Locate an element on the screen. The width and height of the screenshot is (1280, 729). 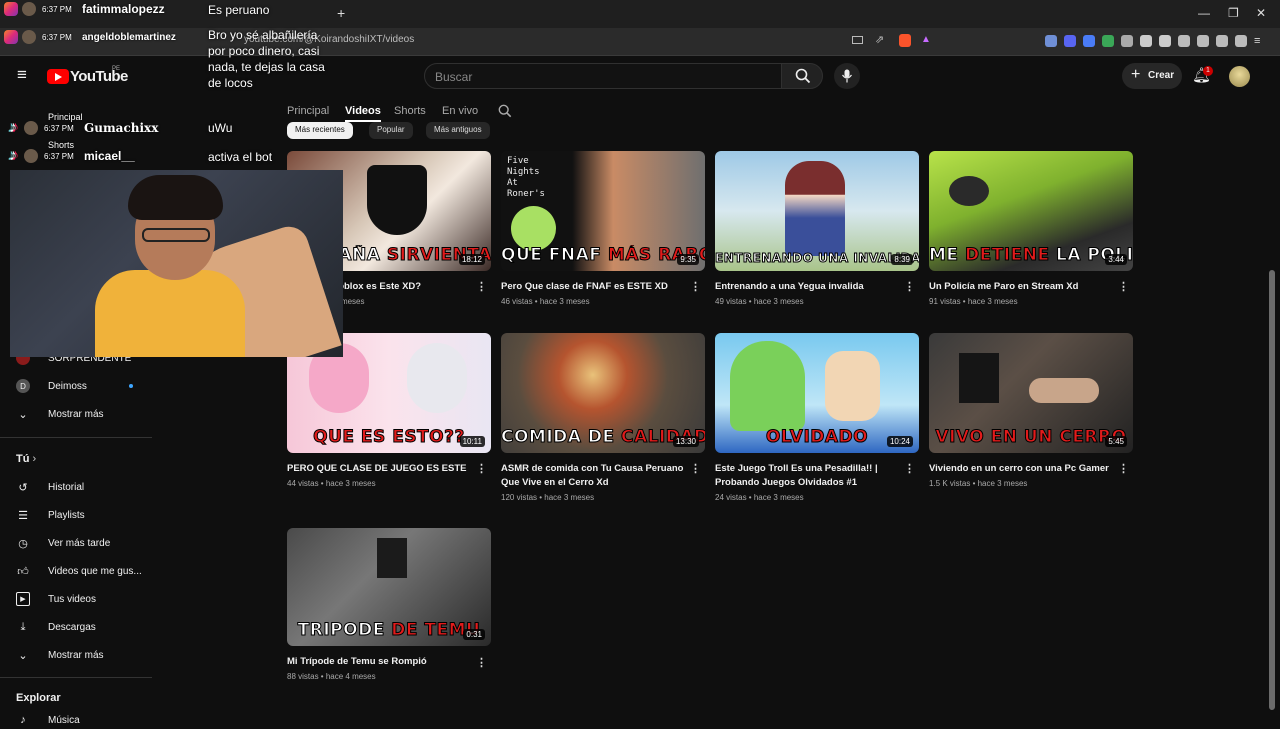
video-thumbnail: COMIDA DE CALIDAD 13:30 is located at coordinates (603, 393).